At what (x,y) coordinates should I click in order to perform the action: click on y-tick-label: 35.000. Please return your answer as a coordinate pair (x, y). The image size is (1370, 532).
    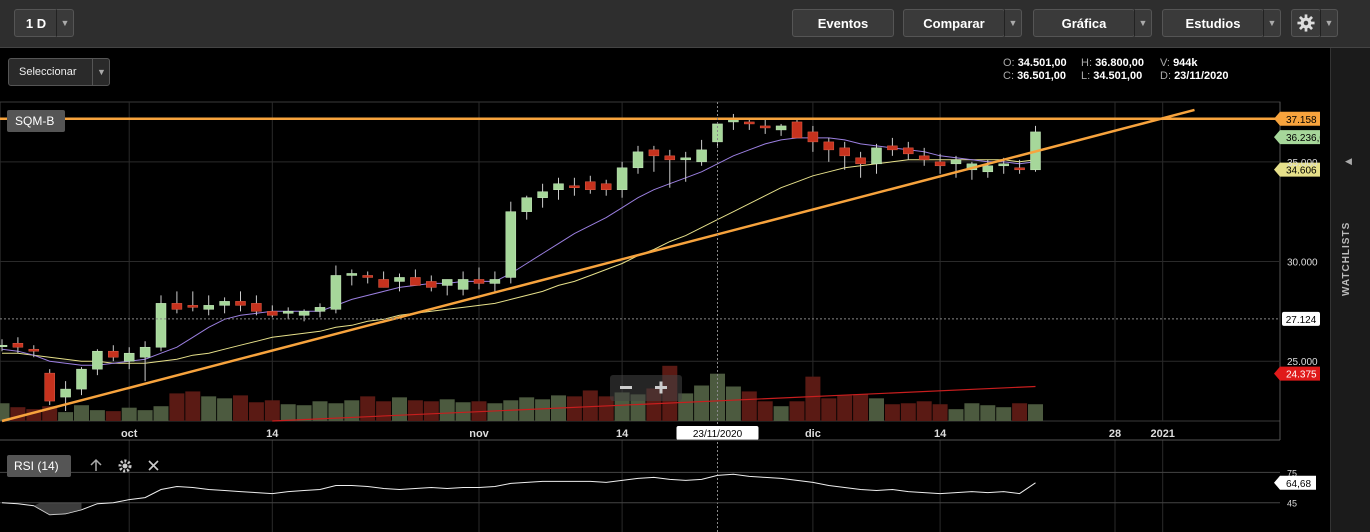
    Looking at the image, I should click on (1302, 163).